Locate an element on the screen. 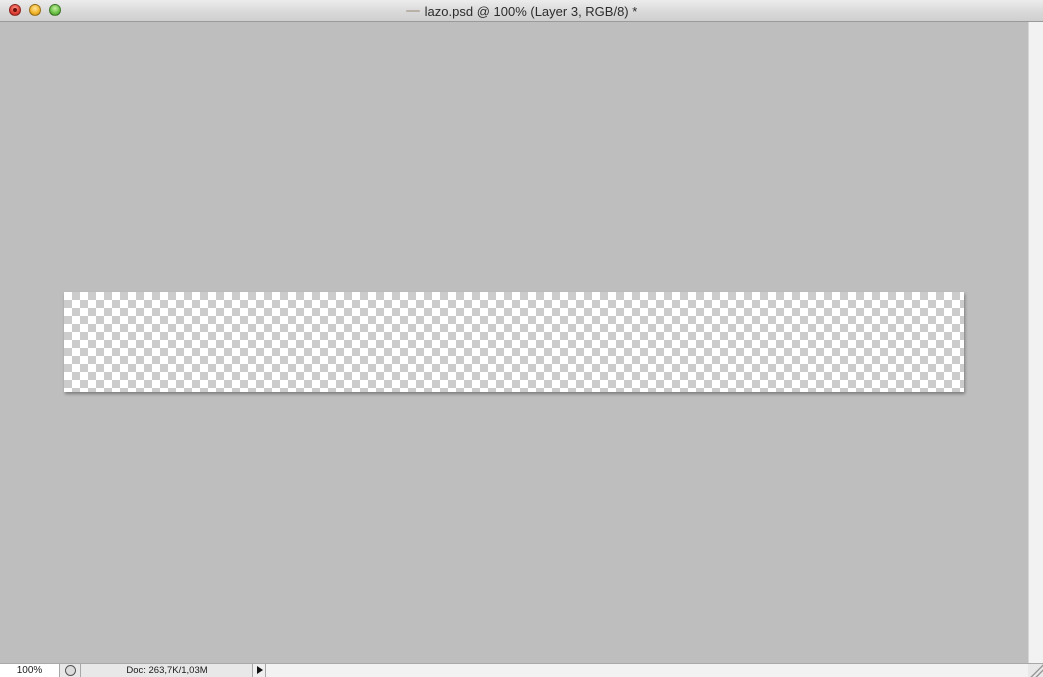 The height and width of the screenshot is (677, 1043). vertical-scrollbar is located at coordinates (1035, 342).